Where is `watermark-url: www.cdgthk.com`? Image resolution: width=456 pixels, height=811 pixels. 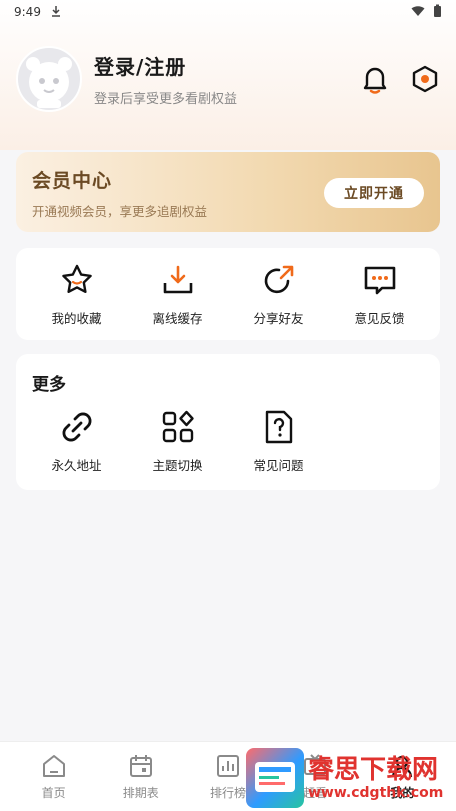 watermark-url: www.cdgthk.com is located at coordinates (376, 793).